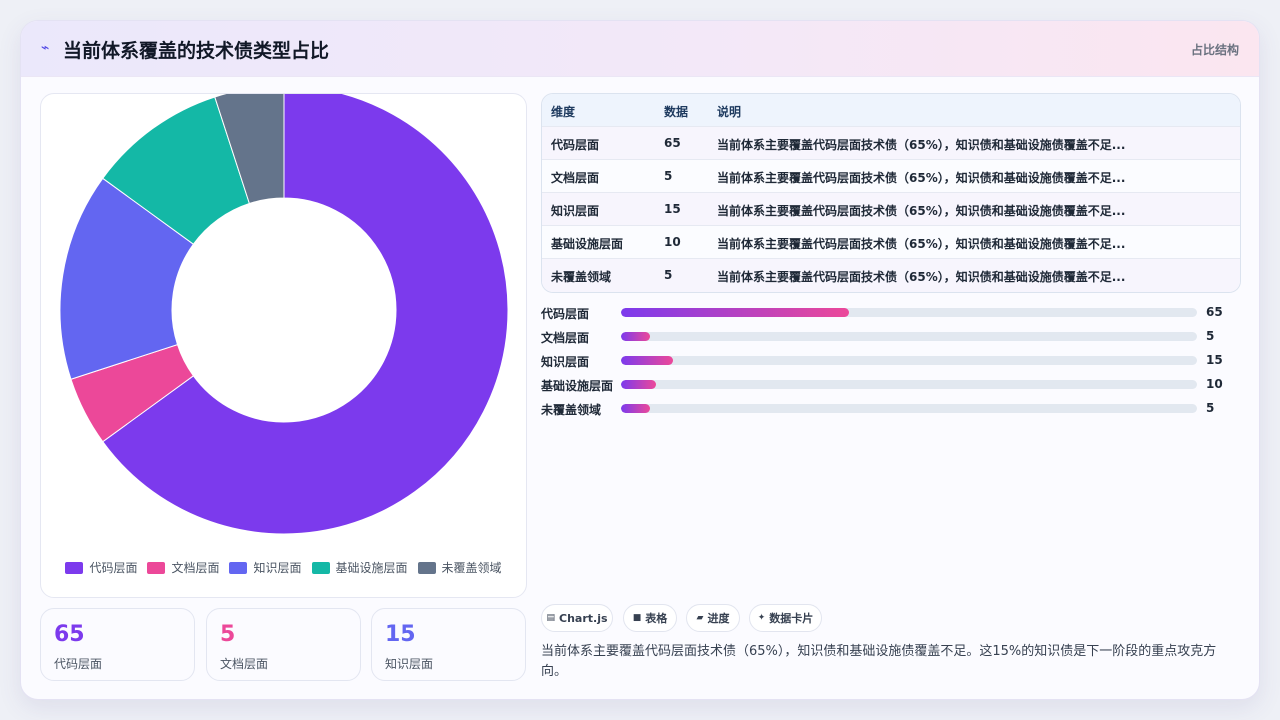 This screenshot has height=720, width=1280. I want to click on progress-value: 65, so click(1214, 312).